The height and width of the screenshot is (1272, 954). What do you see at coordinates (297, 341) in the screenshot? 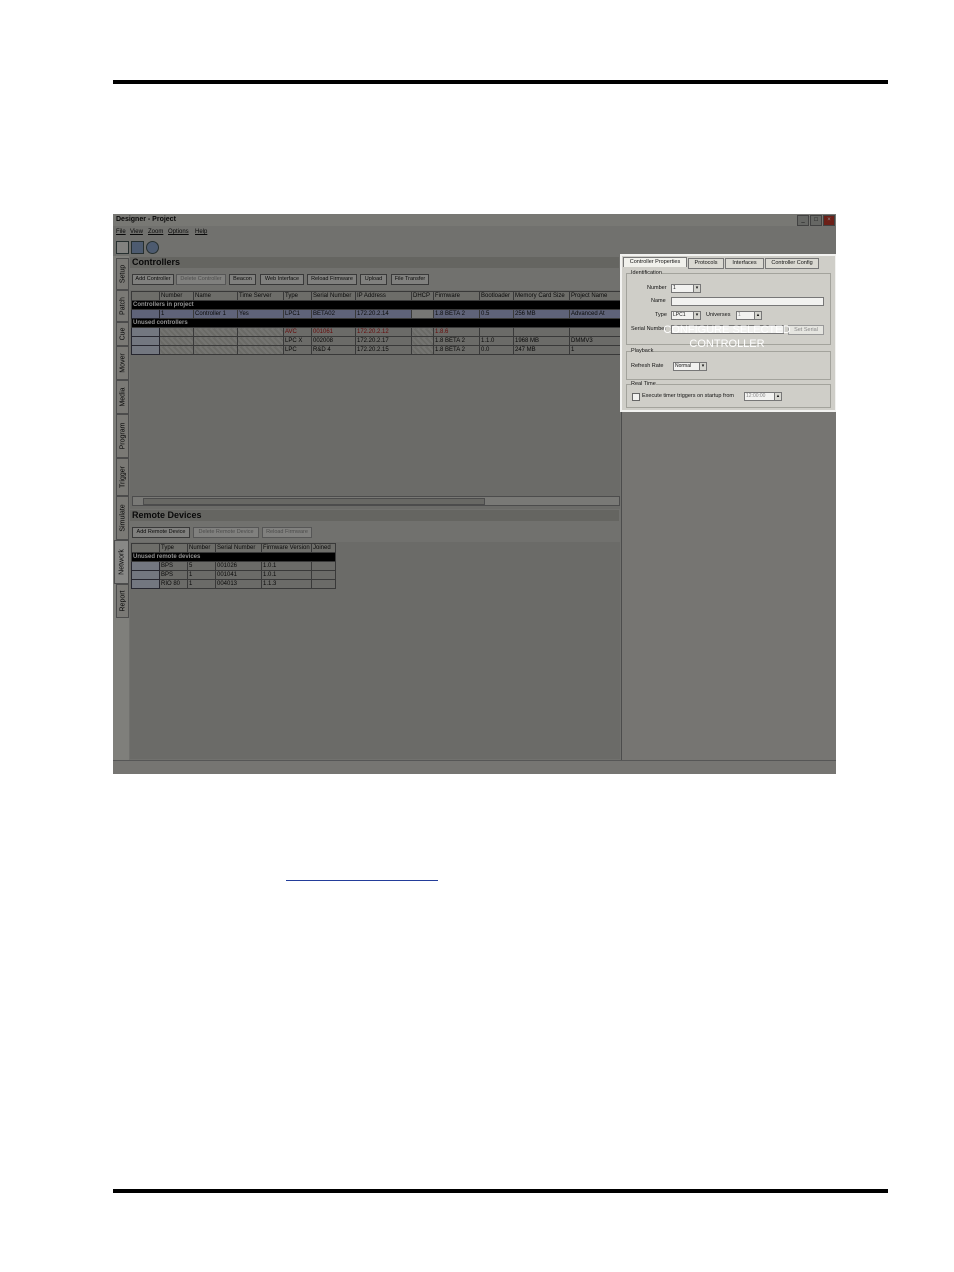
I see `table-cell: LPC X` at bounding box center [297, 341].